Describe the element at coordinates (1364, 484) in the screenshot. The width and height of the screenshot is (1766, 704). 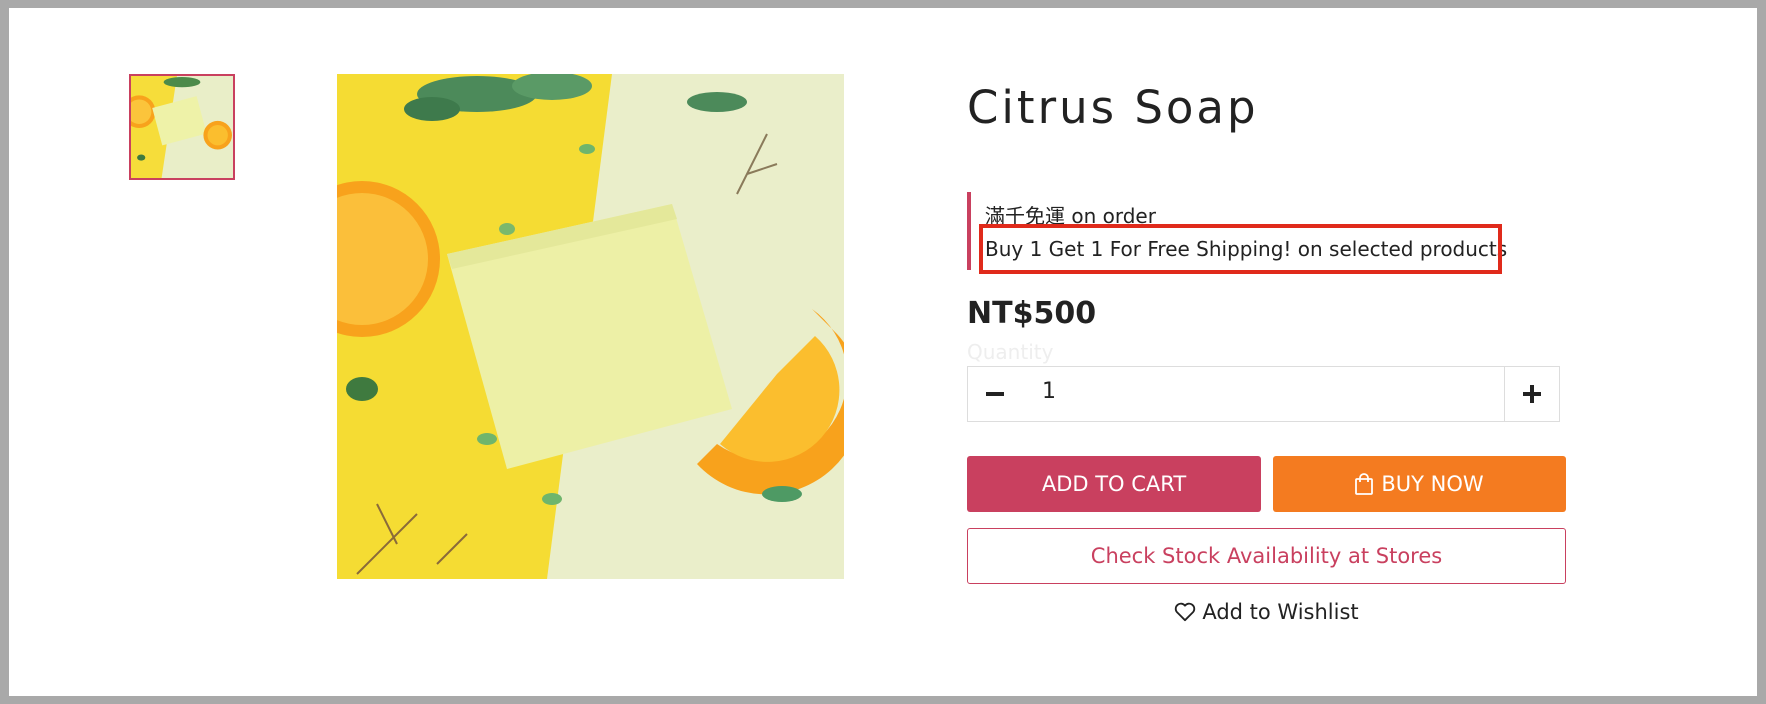
I see `shopping-bag-icon` at that location.